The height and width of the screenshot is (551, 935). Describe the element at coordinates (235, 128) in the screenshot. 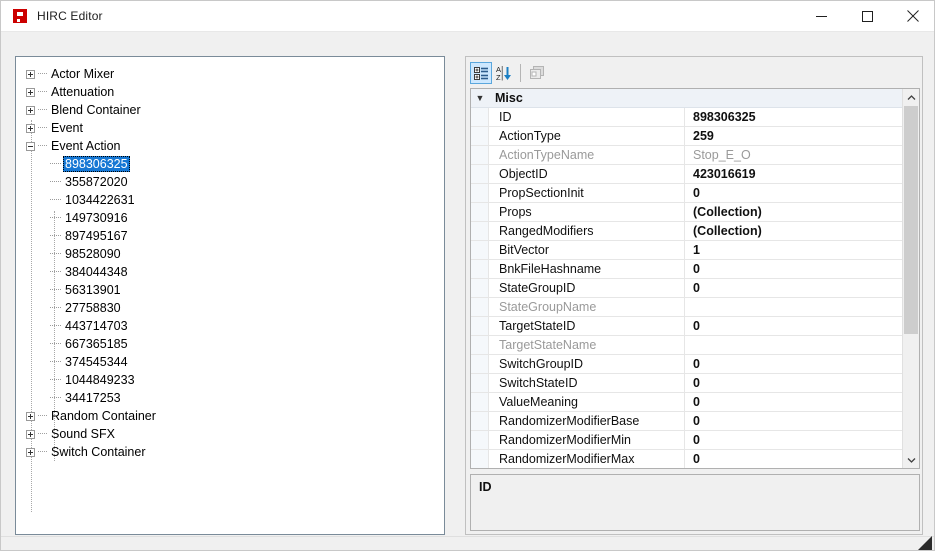

I see `tree-item-group: Event` at that location.